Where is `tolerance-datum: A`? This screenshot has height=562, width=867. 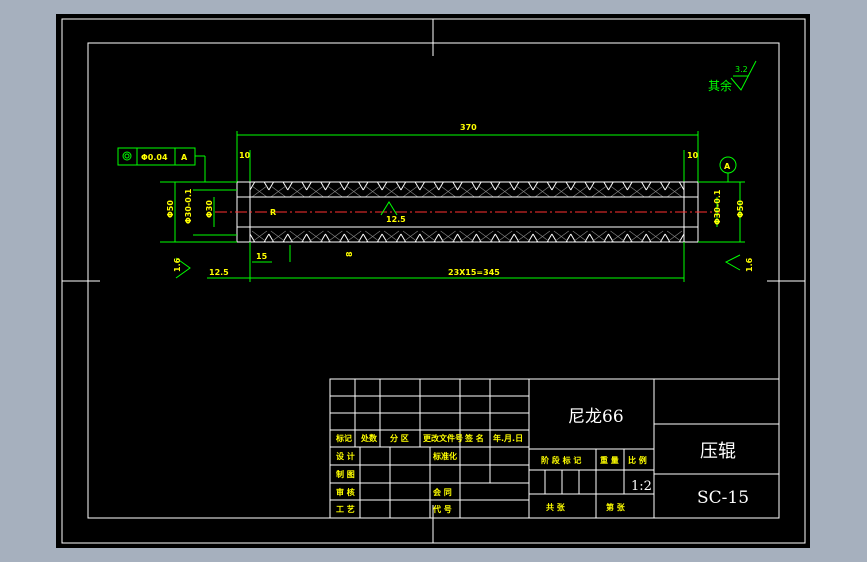
tolerance-datum: A is located at coordinates (184, 157).